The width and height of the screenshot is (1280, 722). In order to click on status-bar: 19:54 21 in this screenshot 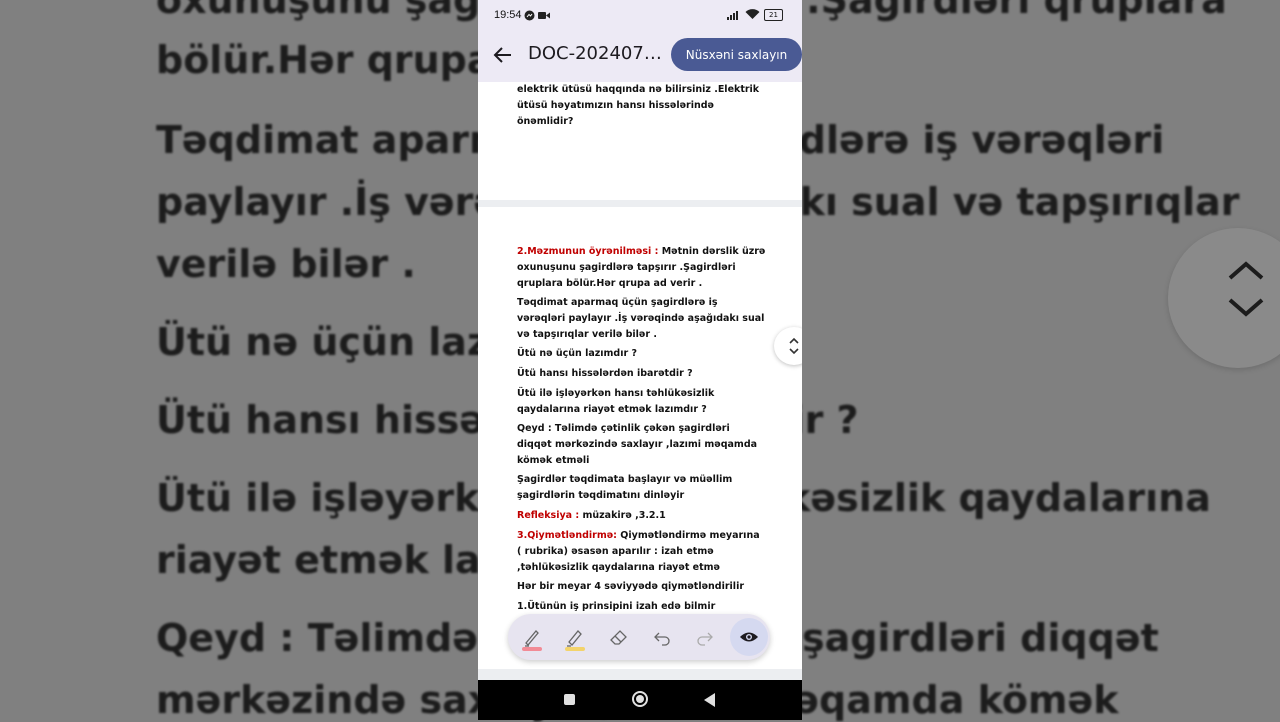, I will do `click(640, 15)`.